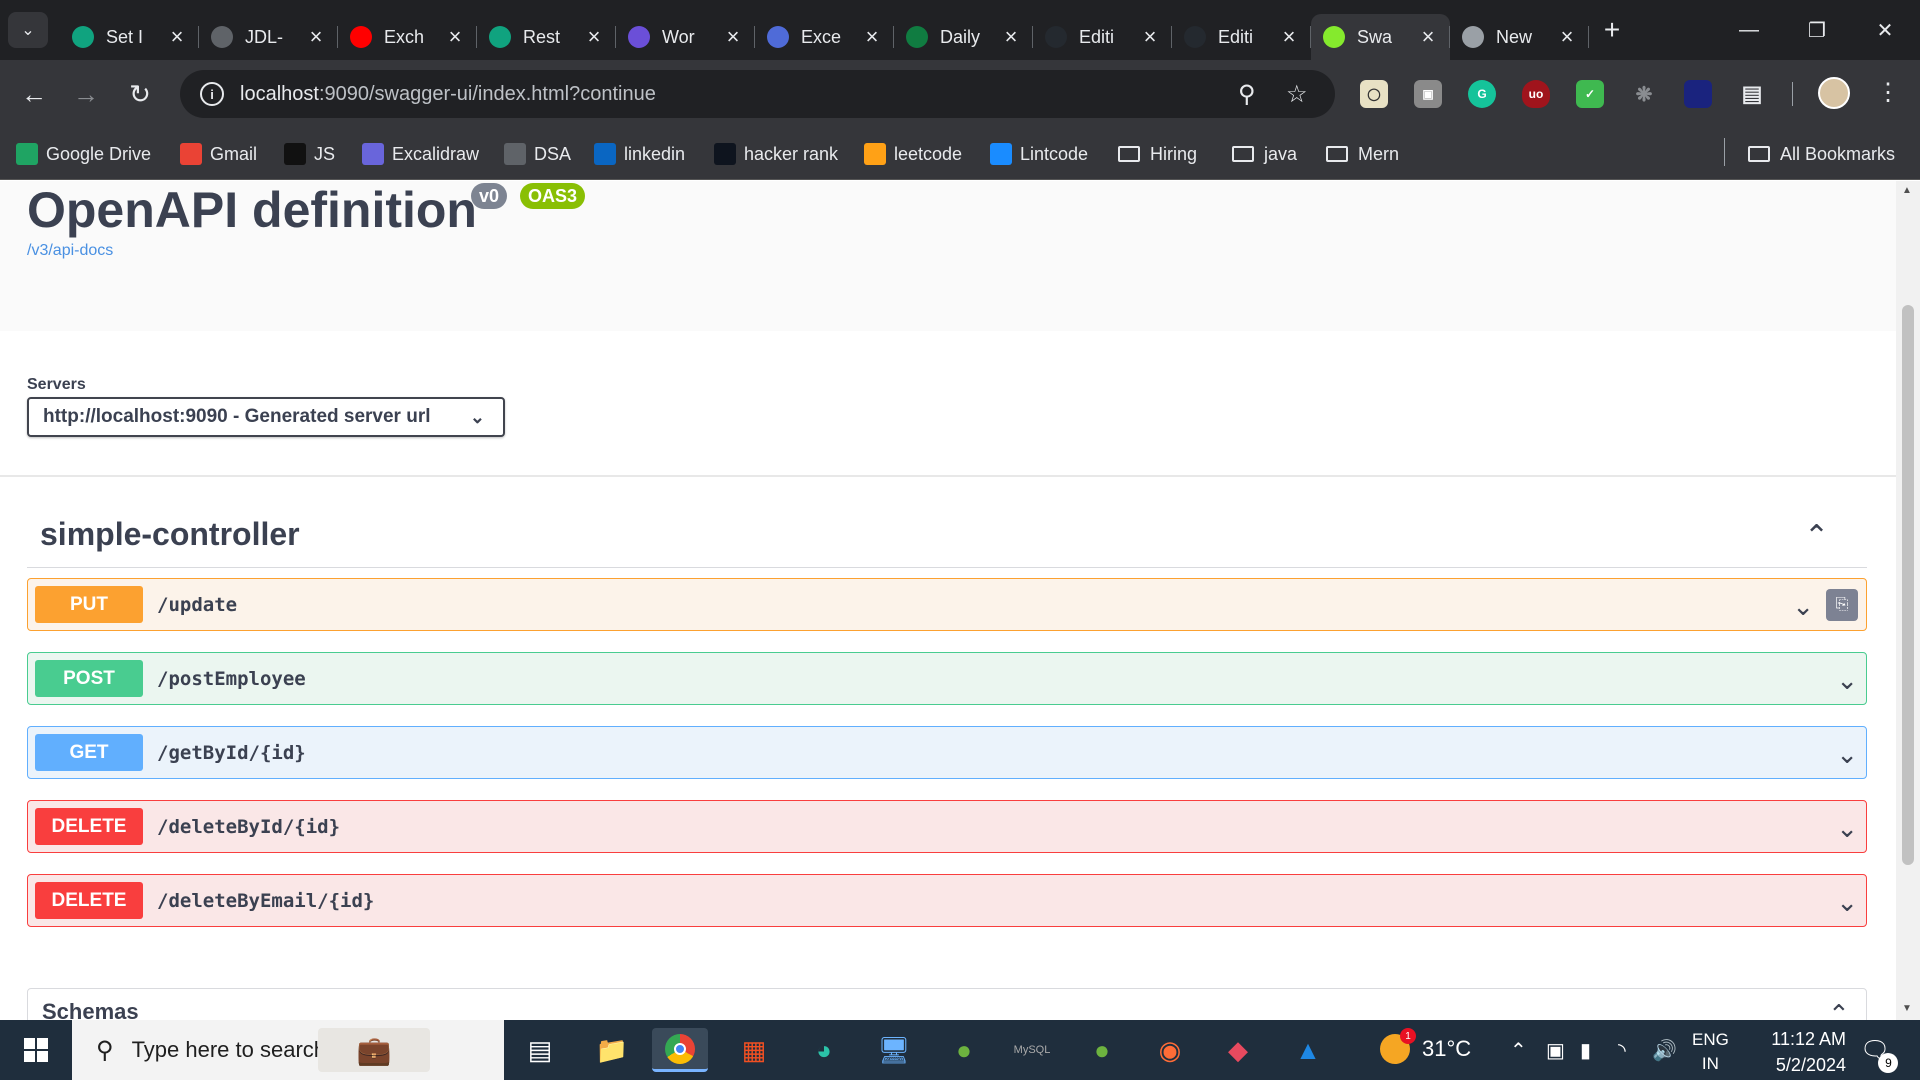 This screenshot has width=1920, height=1080. What do you see at coordinates (1482, 94) in the screenshot?
I see `grammarly-icon: G` at bounding box center [1482, 94].